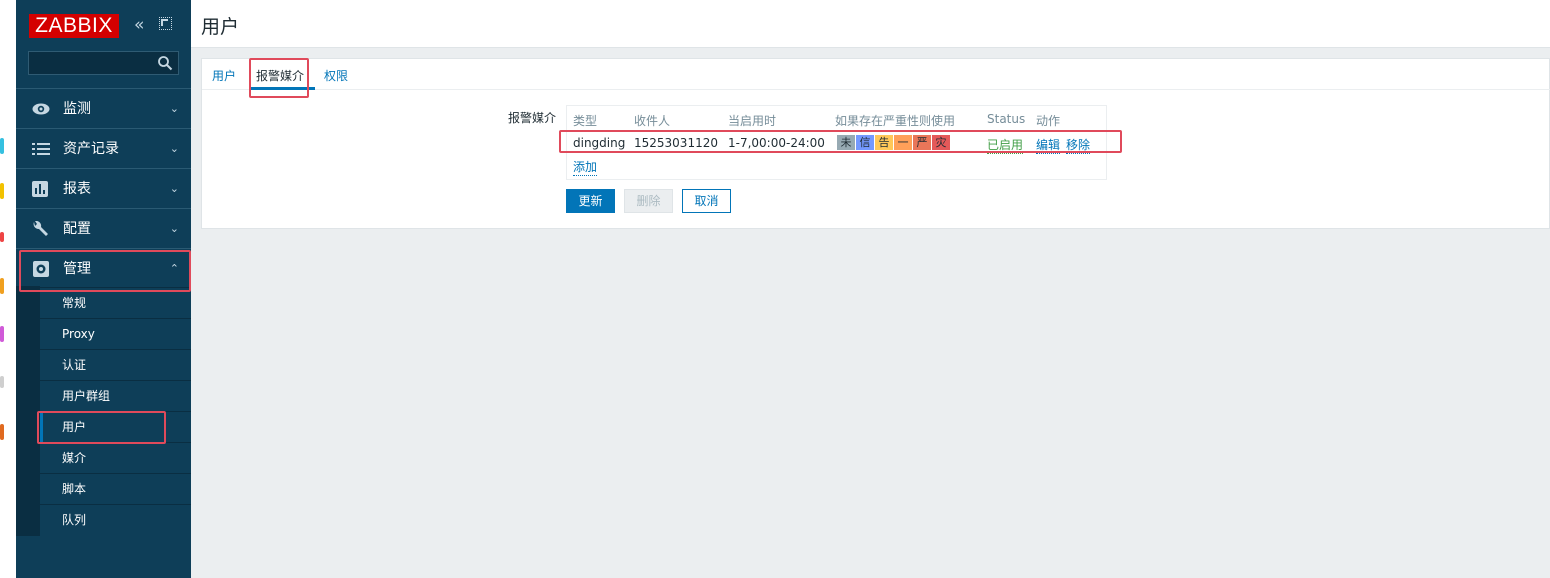 The image size is (1550, 578). I want to click on kiosk-mode-icon, so click(165, 23).